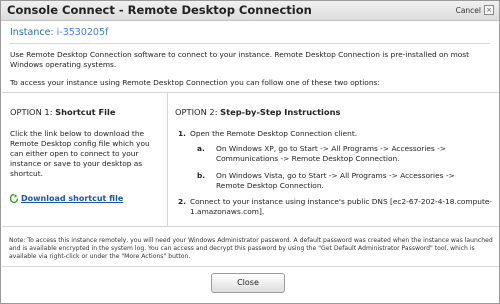 The width and height of the screenshot is (500, 304). What do you see at coordinates (280, 112) in the screenshot?
I see `option2-title: Step-by-Step Instructions` at bounding box center [280, 112].